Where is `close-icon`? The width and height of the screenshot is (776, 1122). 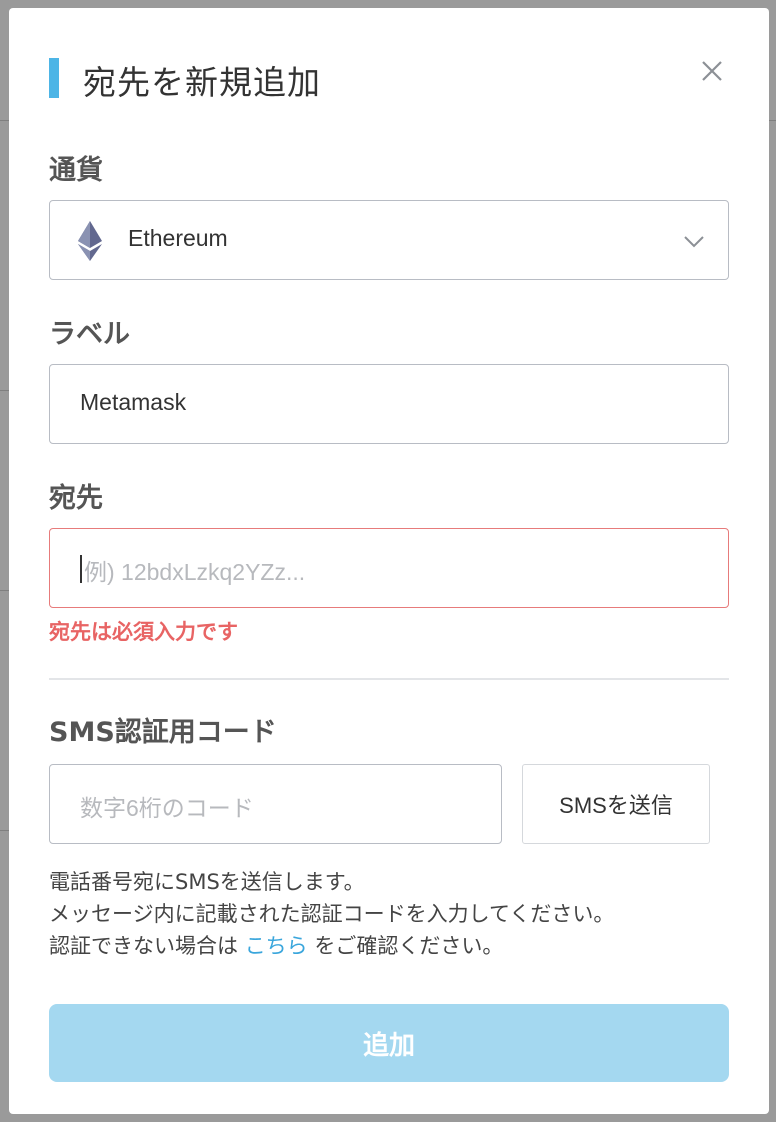
close-icon is located at coordinates (712, 71).